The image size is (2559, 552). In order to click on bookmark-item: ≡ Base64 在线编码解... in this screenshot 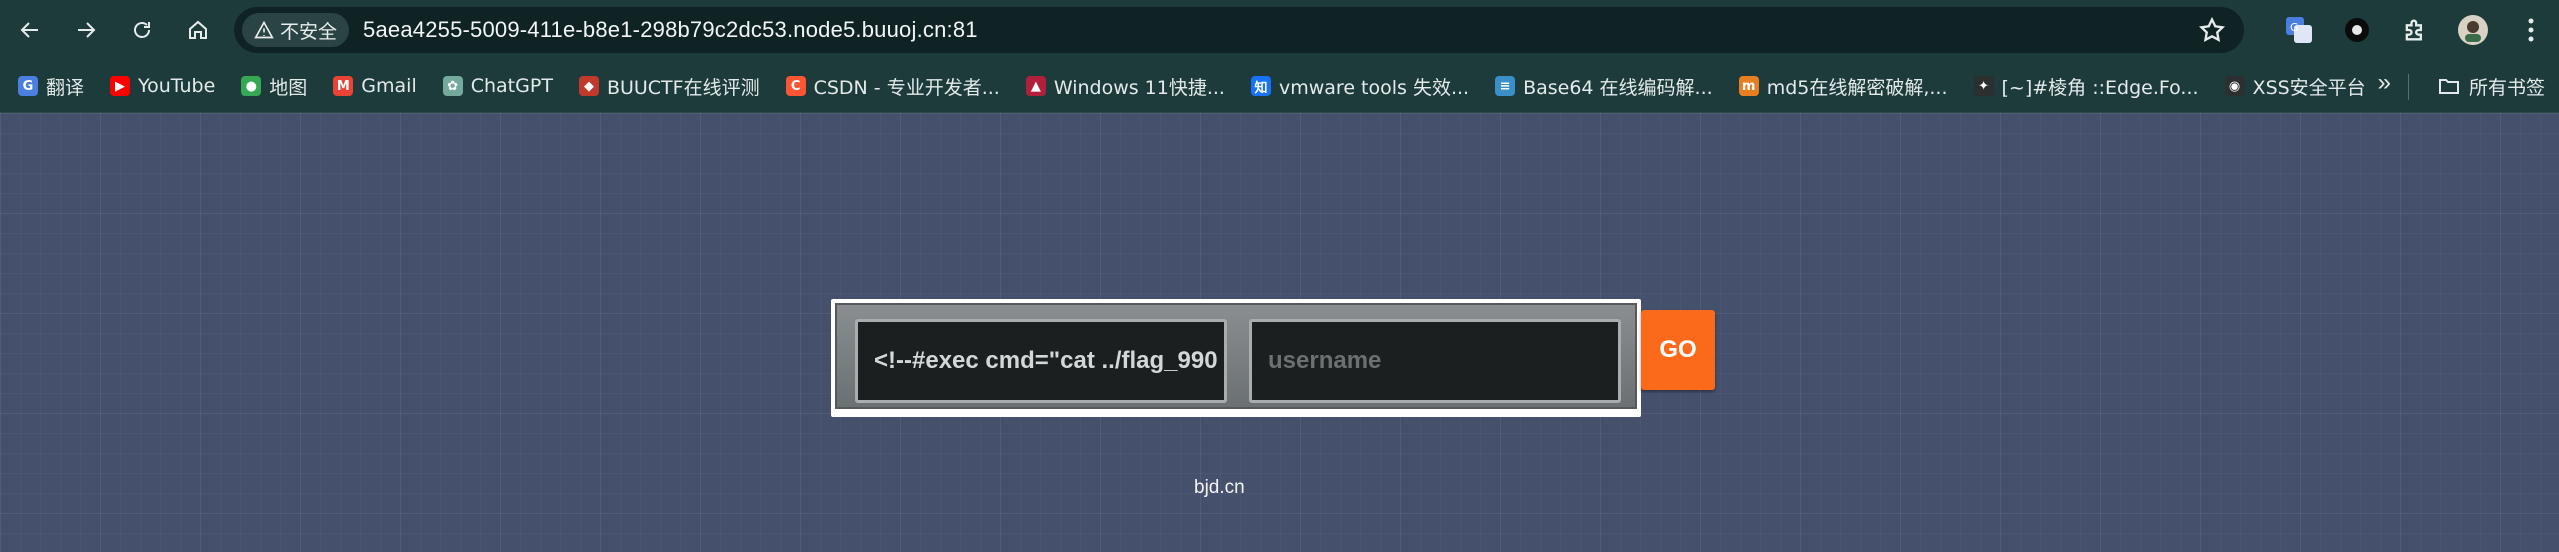, I will do `click(1604, 86)`.